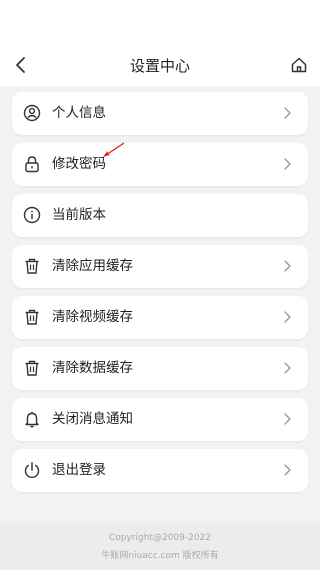  I want to click on home-icon, so click(299, 65).